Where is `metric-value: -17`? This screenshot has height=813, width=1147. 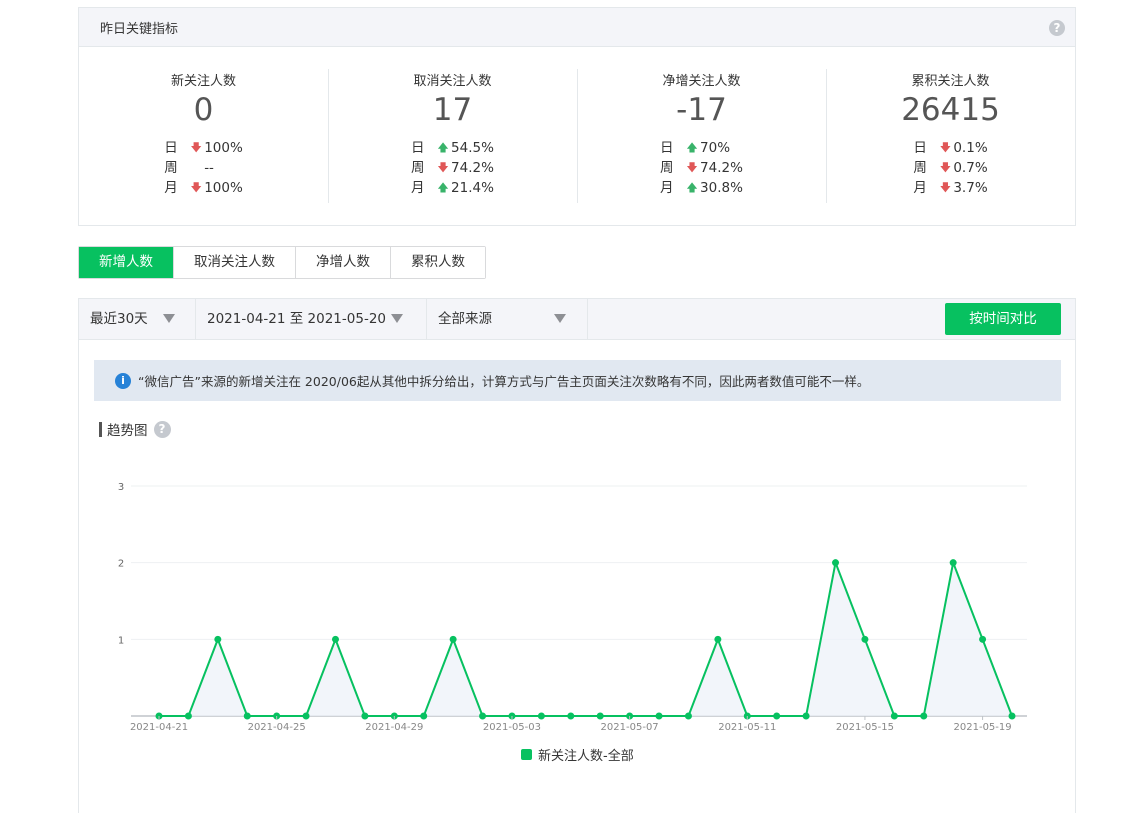
metric-value: -17 is located at coordinates (701, 110).